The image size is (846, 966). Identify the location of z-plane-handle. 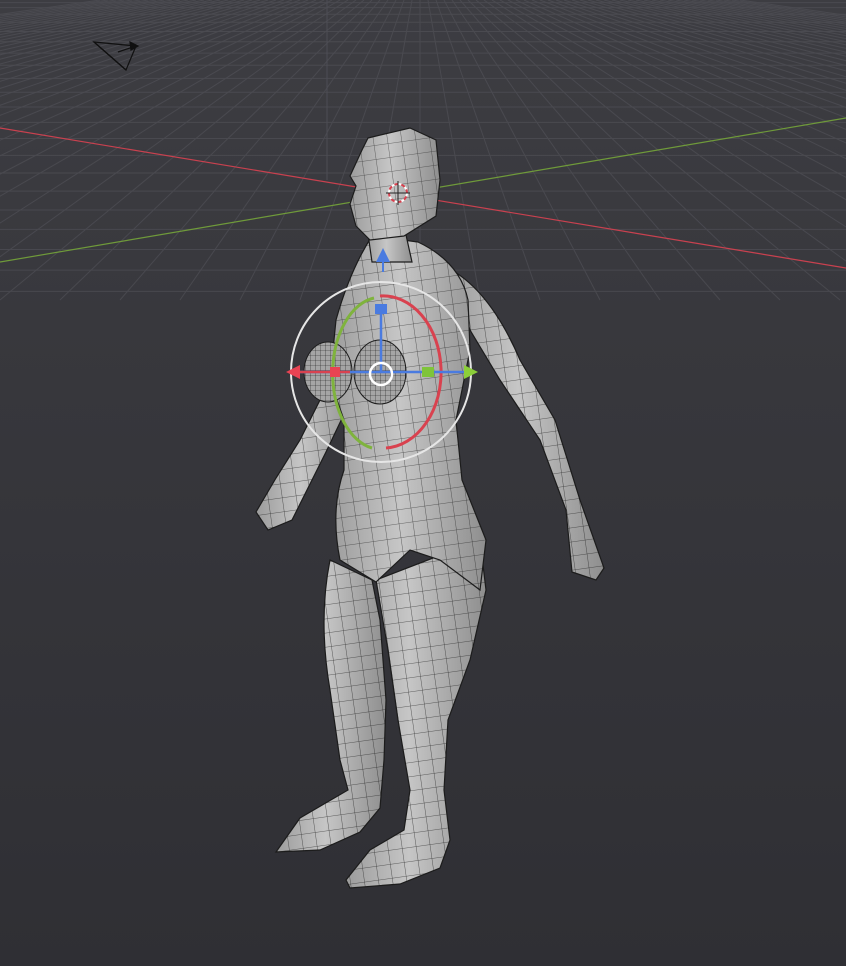
(381, 309).